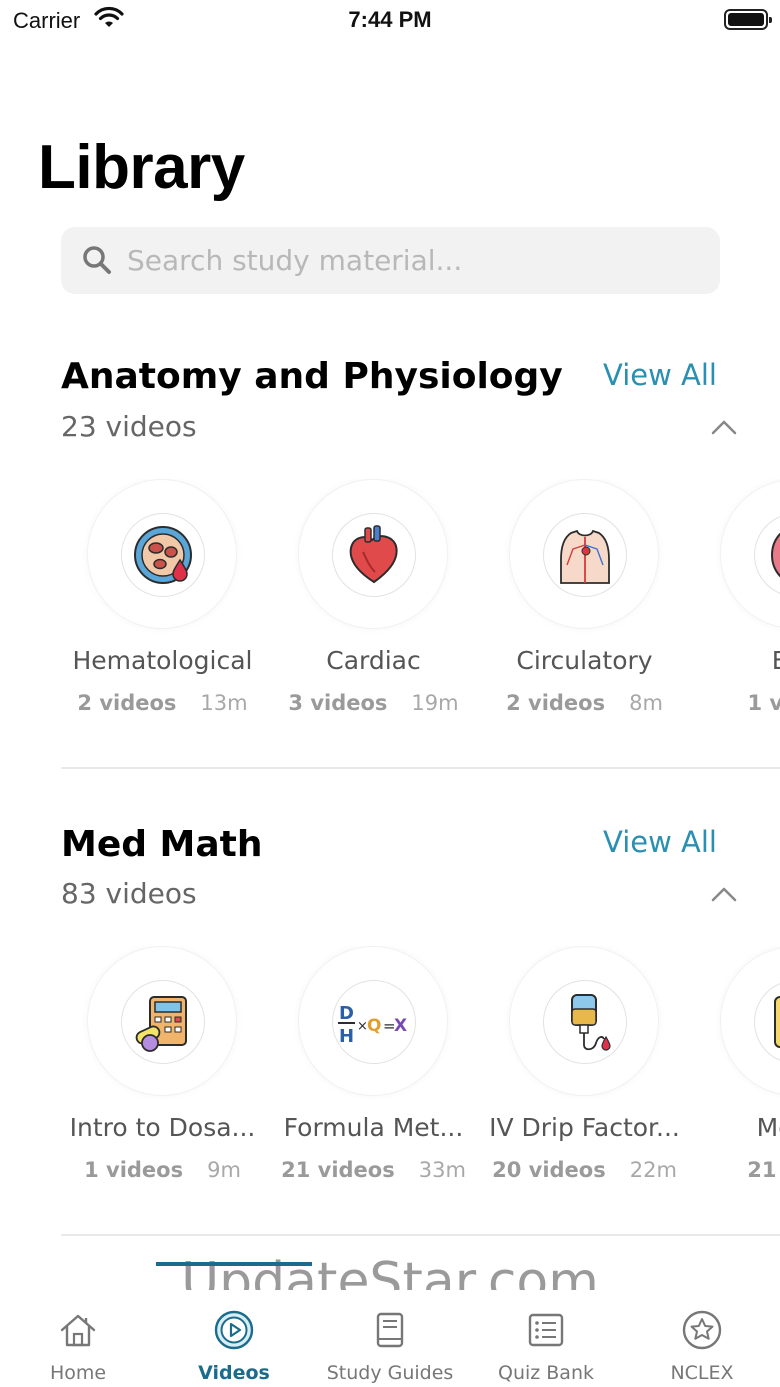  Describe the element at coordinates (702, 1330) in the screenshot. I see `star-badge-icon` at that location.